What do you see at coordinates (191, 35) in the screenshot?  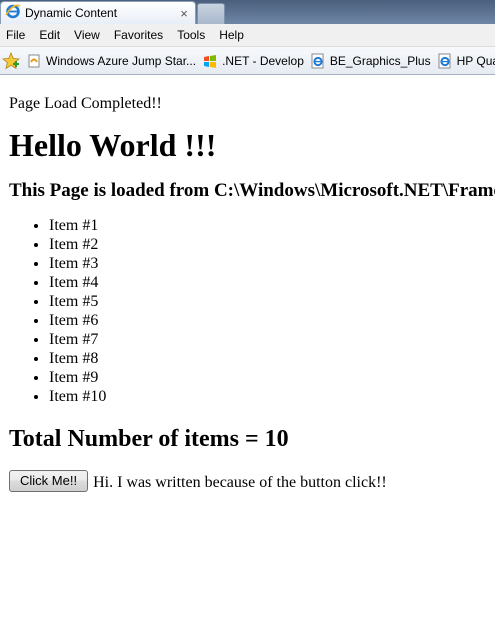 I see `menu-tools: Tools` at bounding box center [191, 35].